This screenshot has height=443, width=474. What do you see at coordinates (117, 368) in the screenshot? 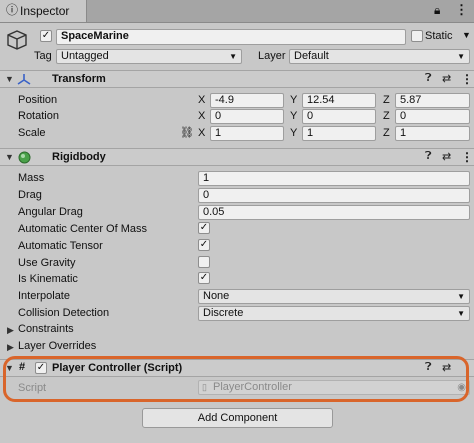
I see `player-controller-title: Player Controller (Script)` at bounding box center [117, 368].